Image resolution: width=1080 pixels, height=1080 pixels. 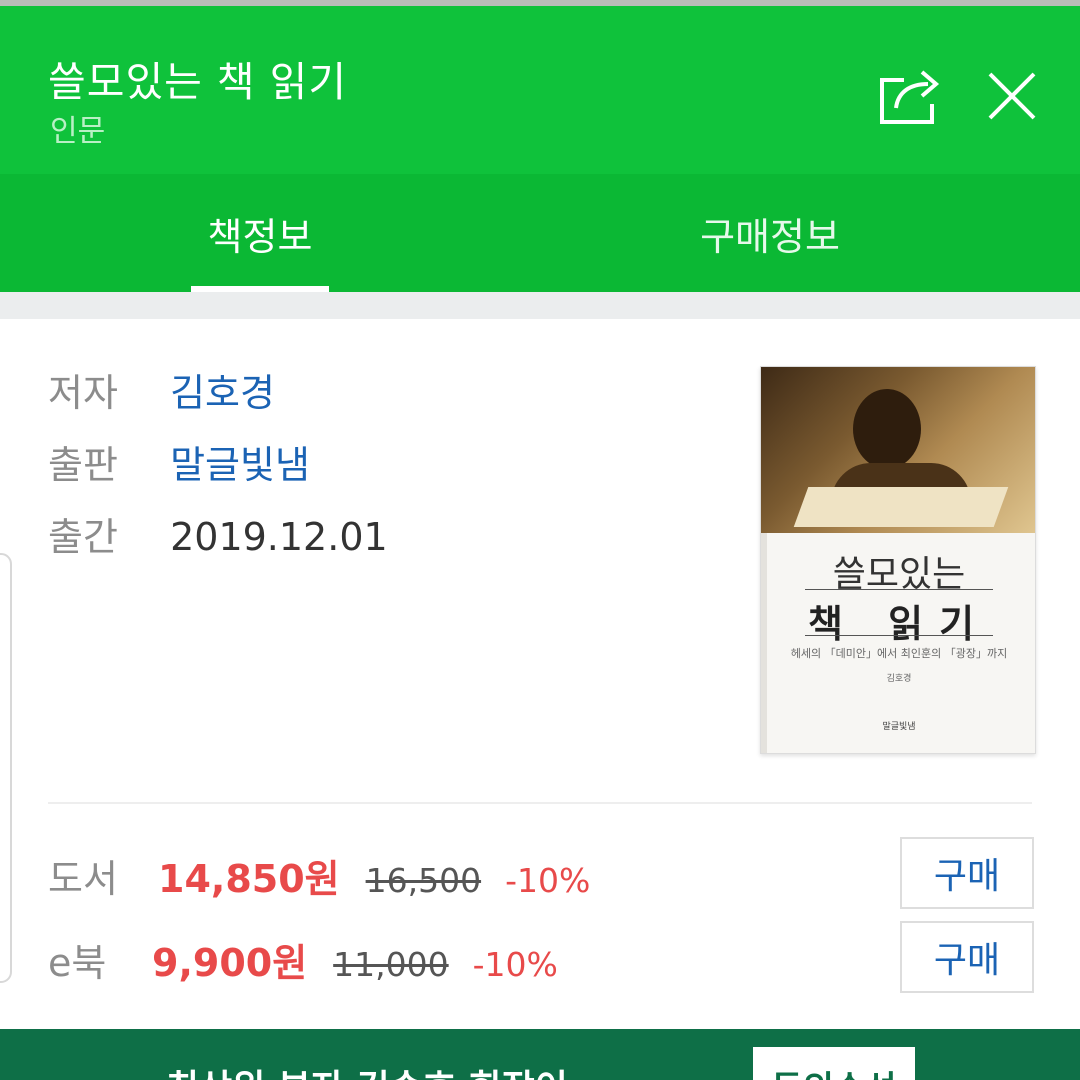 What do you see at coordinates (899, 679) in the screenshot?
I see `cover-author: 김호경` at bounding box center [899, 679].